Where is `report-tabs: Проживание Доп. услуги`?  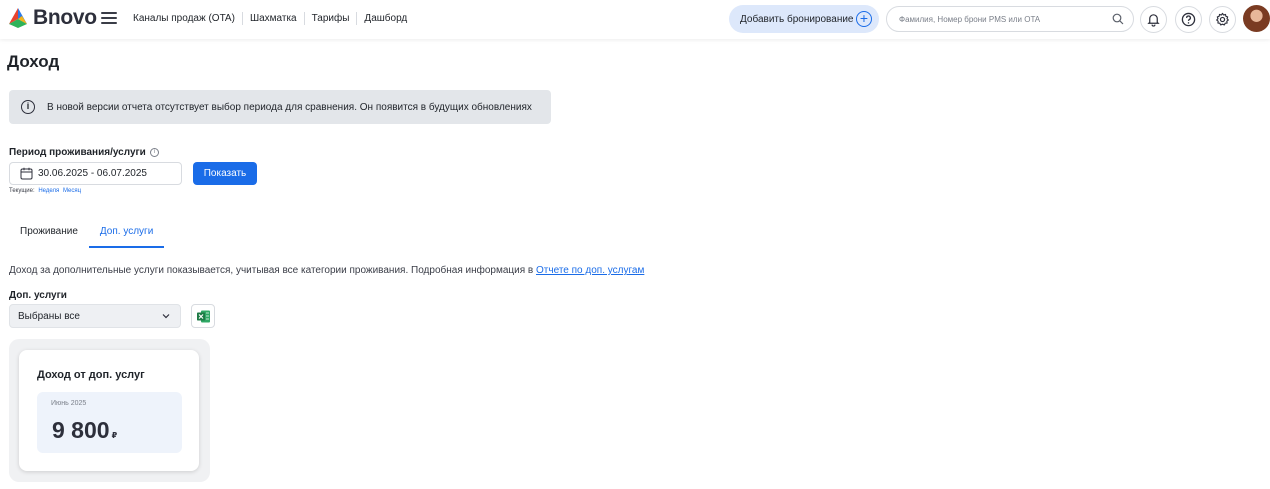
report-tabs: Проживание Доп. услуги is located at coordinates (87, 234).